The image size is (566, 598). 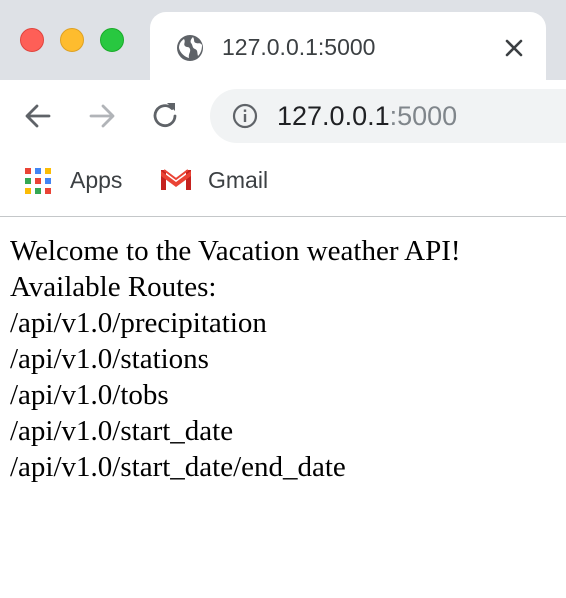 I want to click on route-item: /api/v1.0/stations, so click(x=109, y=359).